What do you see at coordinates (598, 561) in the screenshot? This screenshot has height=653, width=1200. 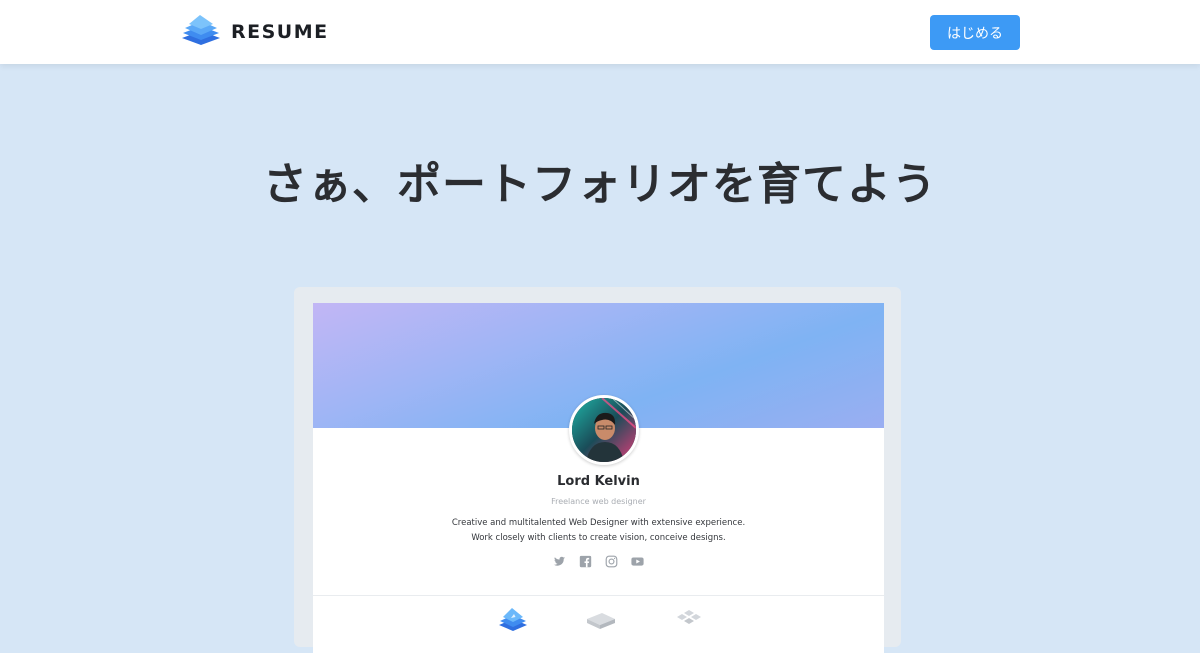 I see `social-links` at bounding box center [598, 561].